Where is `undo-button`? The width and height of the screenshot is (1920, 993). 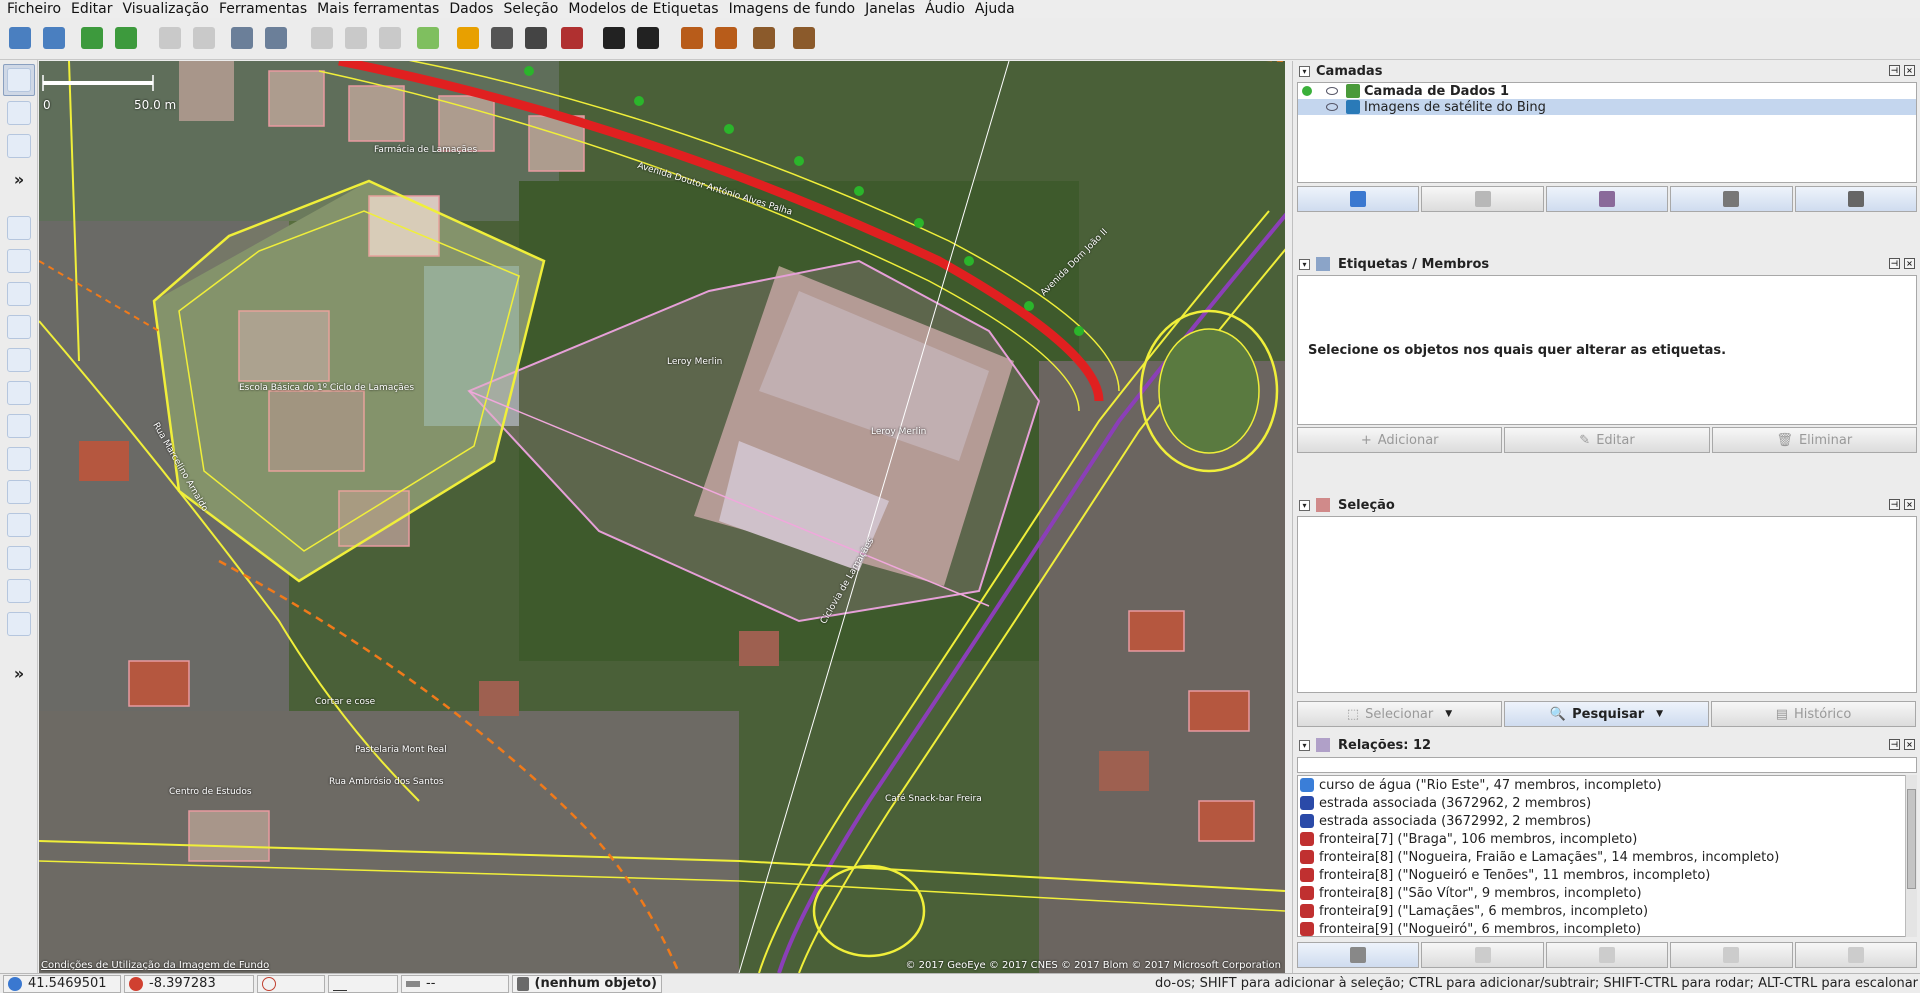 undo-button is located at coordinates (170, 38).